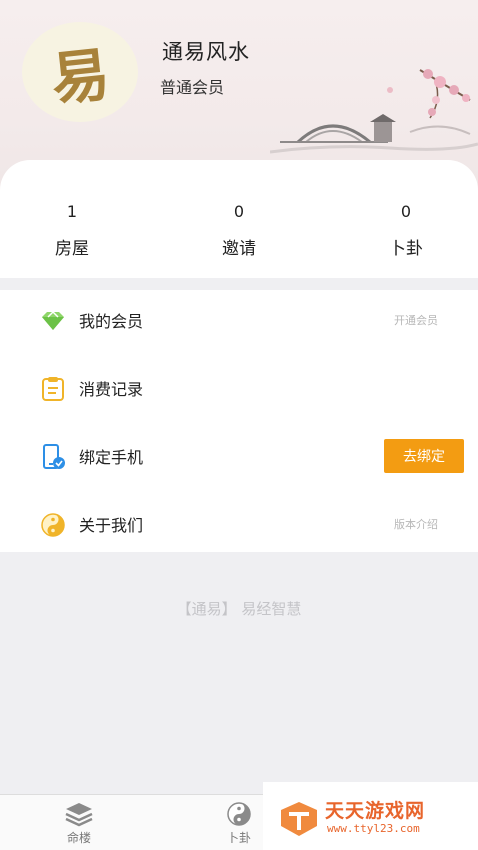 This screenshot has width=478, height=850. Describe the element at coordinates (80, 77) in the screenshot. I see `avatar-logo-char: 易` at that location.